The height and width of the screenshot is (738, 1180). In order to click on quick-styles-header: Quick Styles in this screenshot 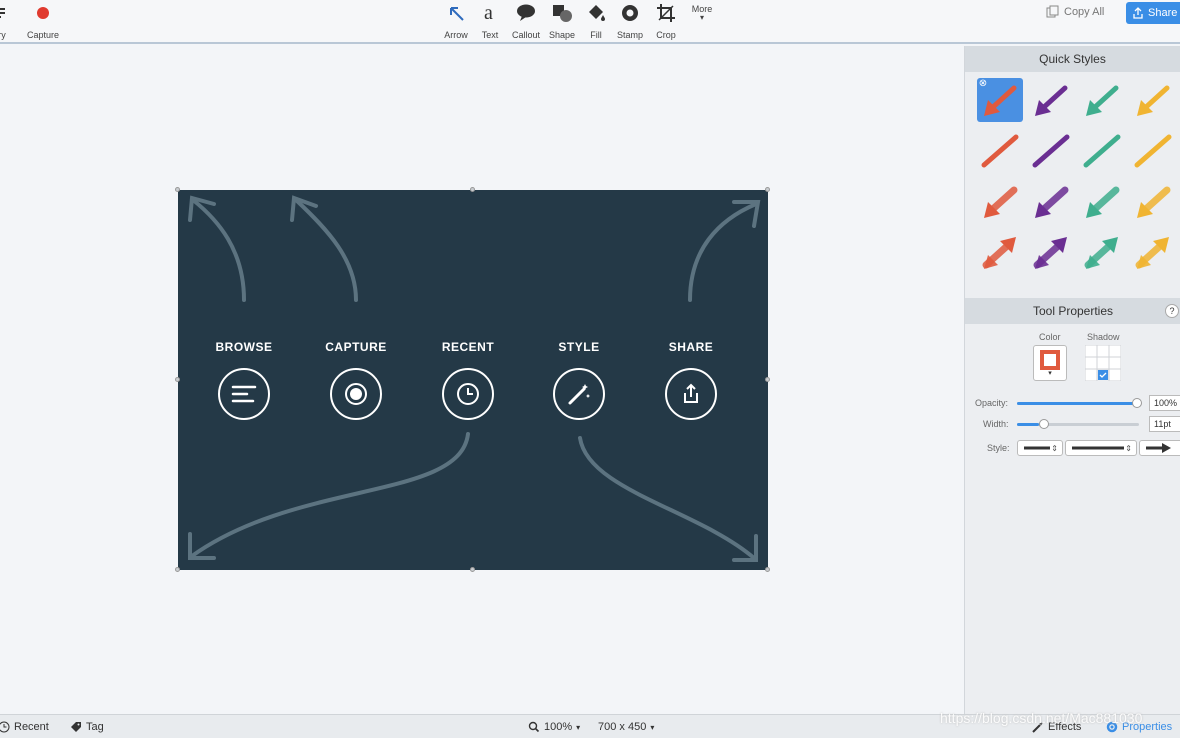, I will do `click(1072, 59)`.